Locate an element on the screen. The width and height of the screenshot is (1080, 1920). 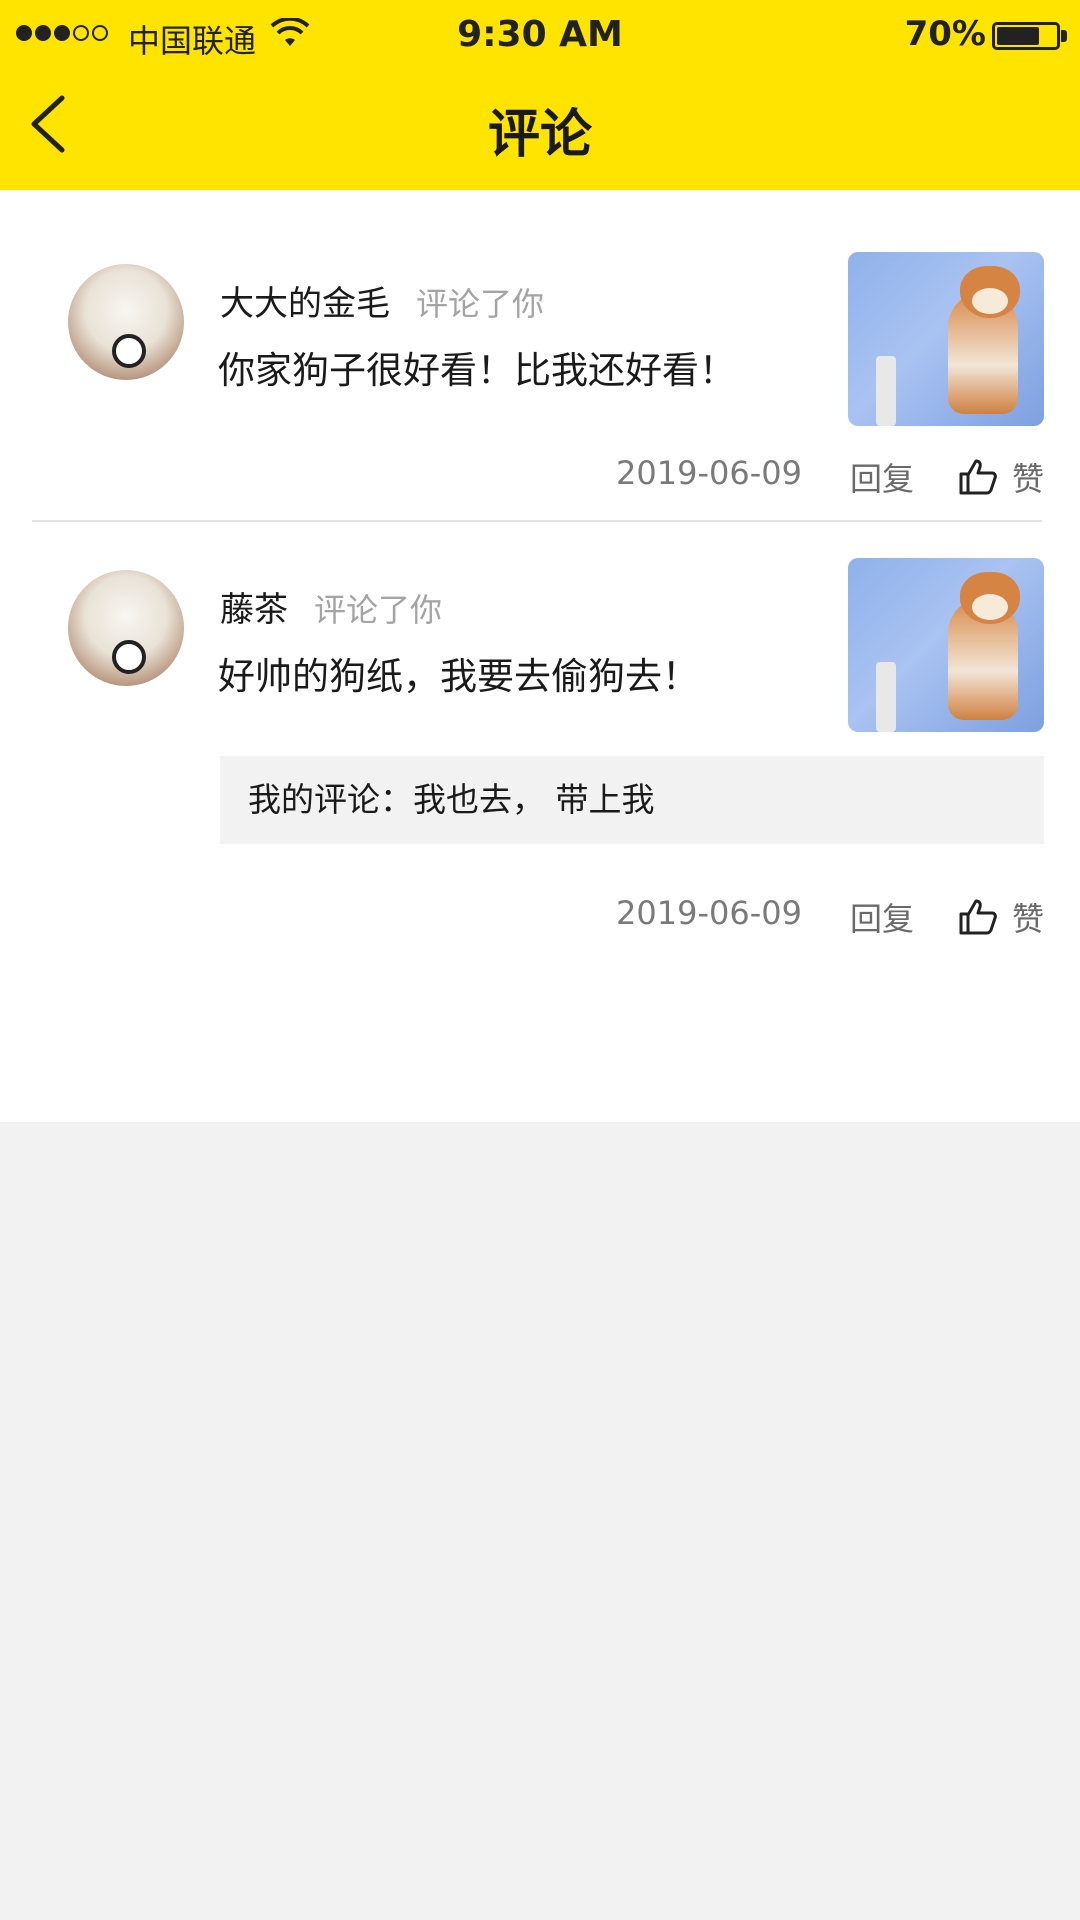
username-text: 藤茶 is located at coordinates (254, 610).